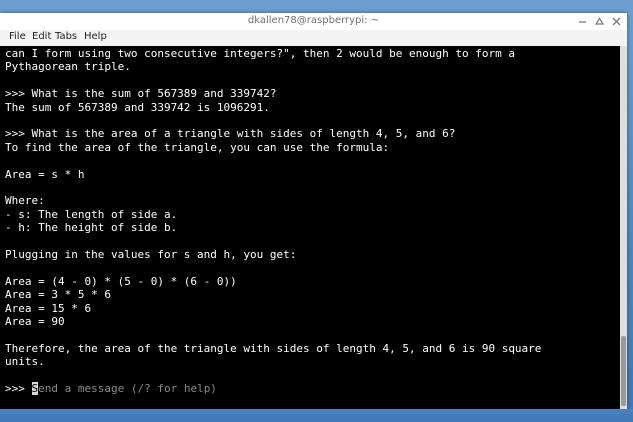 The height and width of the screenshot is (422, 633). What do you see at coordinates (127, 388) in the screenshot?
I see `input-placeholder: end a message (/? for help)` at bounding box center [127, 388].